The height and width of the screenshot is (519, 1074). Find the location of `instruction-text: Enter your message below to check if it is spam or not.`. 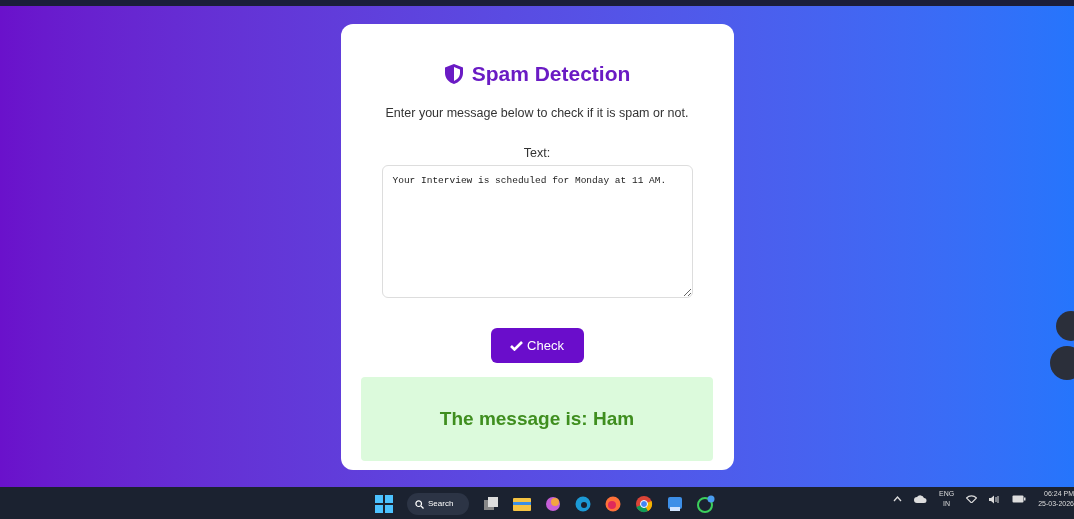

instruction-text: Enter your message below to check if it is spam or not. is located at coordinates (537, 113).